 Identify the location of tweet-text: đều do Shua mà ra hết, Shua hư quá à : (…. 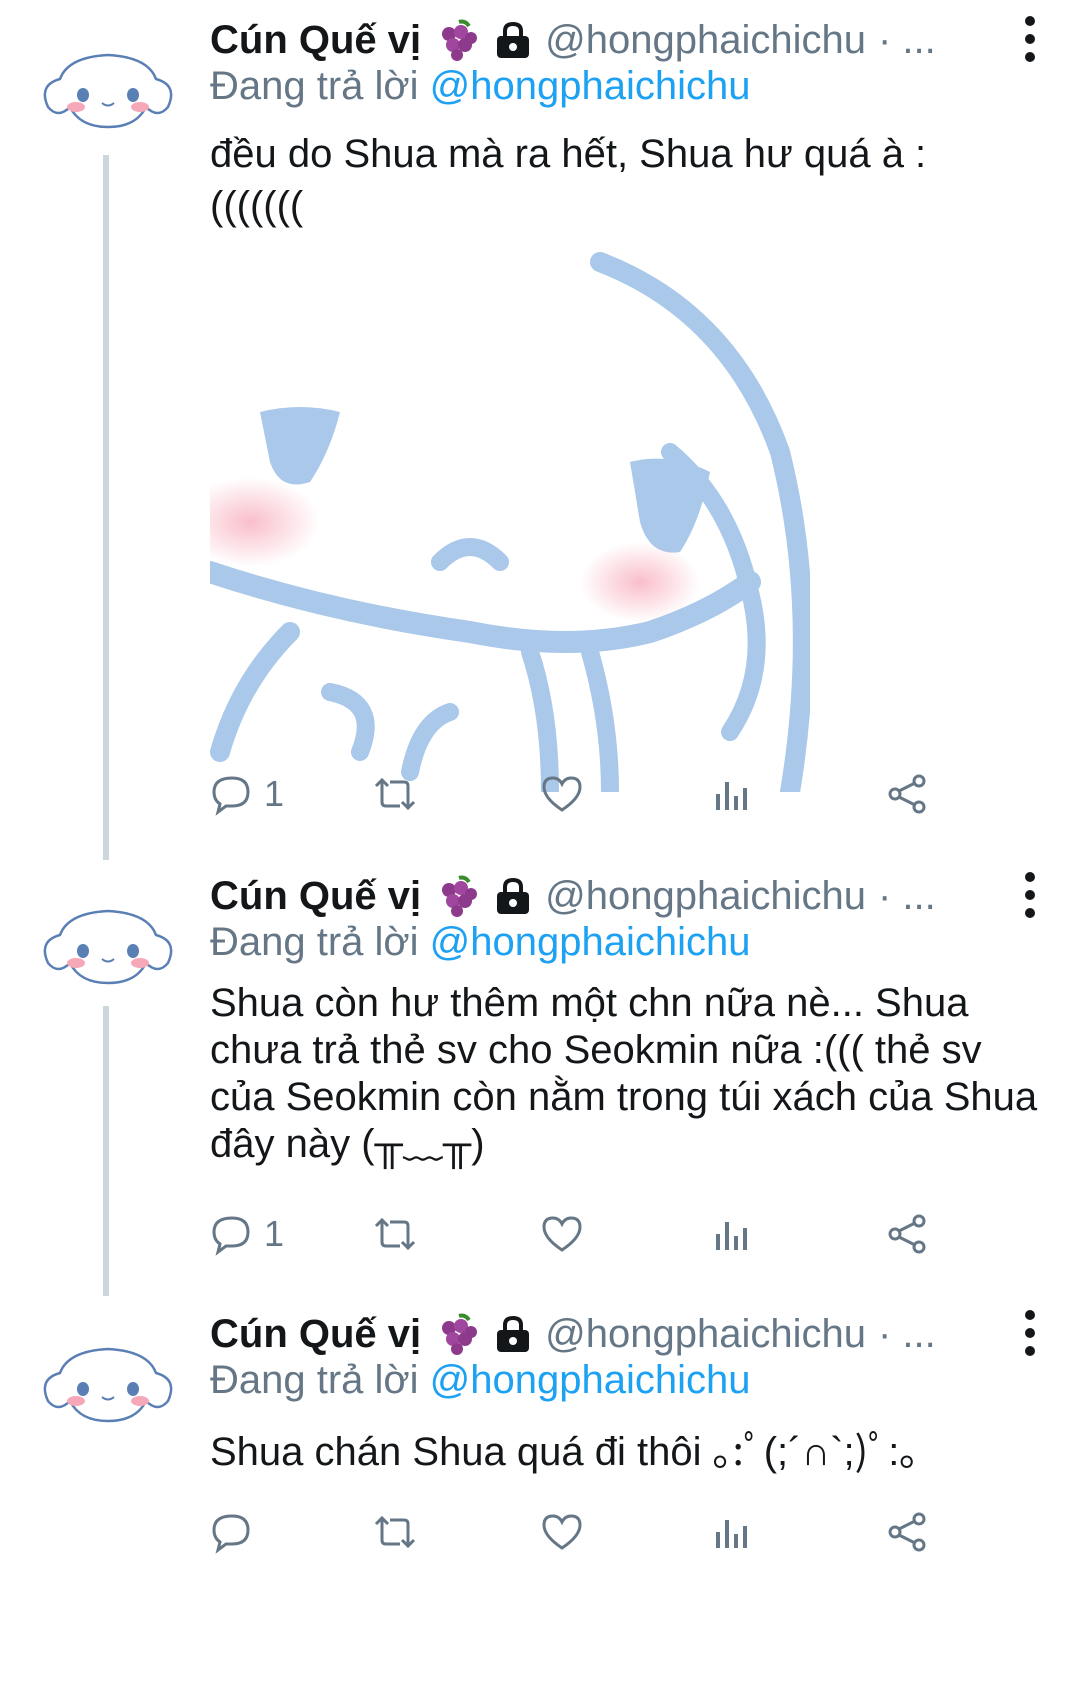
(568, 180).